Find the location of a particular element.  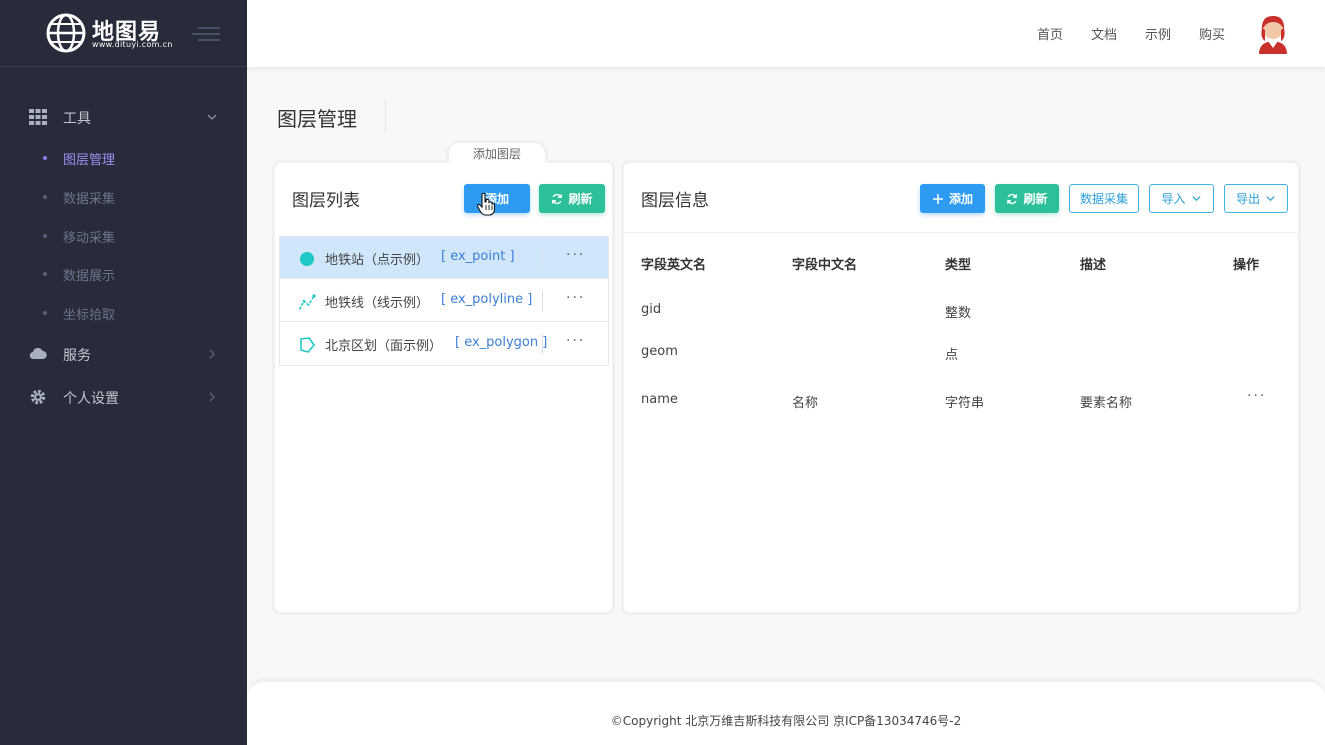

layer-row-ex-polyline: 地铁线（线示例） [ ex_polyline ] ··· is located at coordinates (444, 301).